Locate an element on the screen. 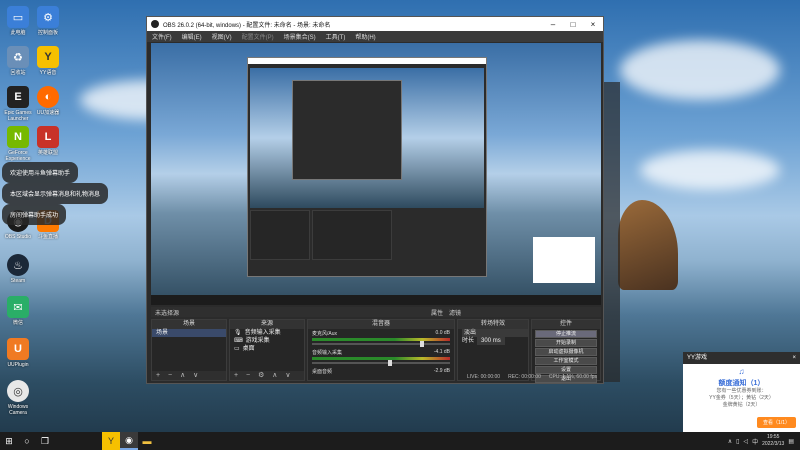 This screenshot has width=800, height=450. epic-games-icon: E is located at coordinates (18, 97).